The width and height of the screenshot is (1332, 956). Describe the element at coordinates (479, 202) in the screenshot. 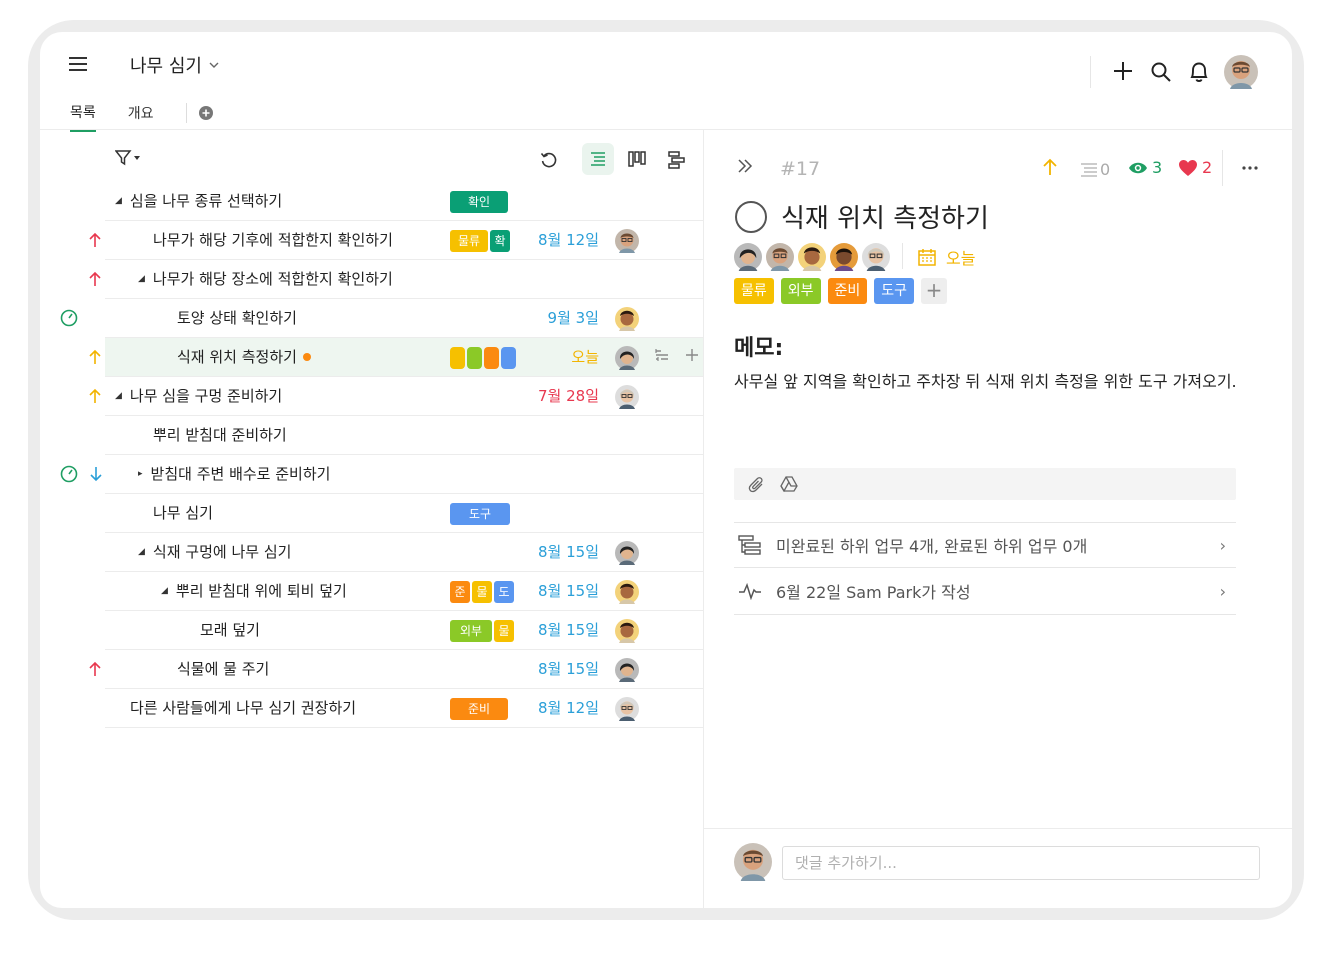

I see `tag-badge: 확인` at that location.